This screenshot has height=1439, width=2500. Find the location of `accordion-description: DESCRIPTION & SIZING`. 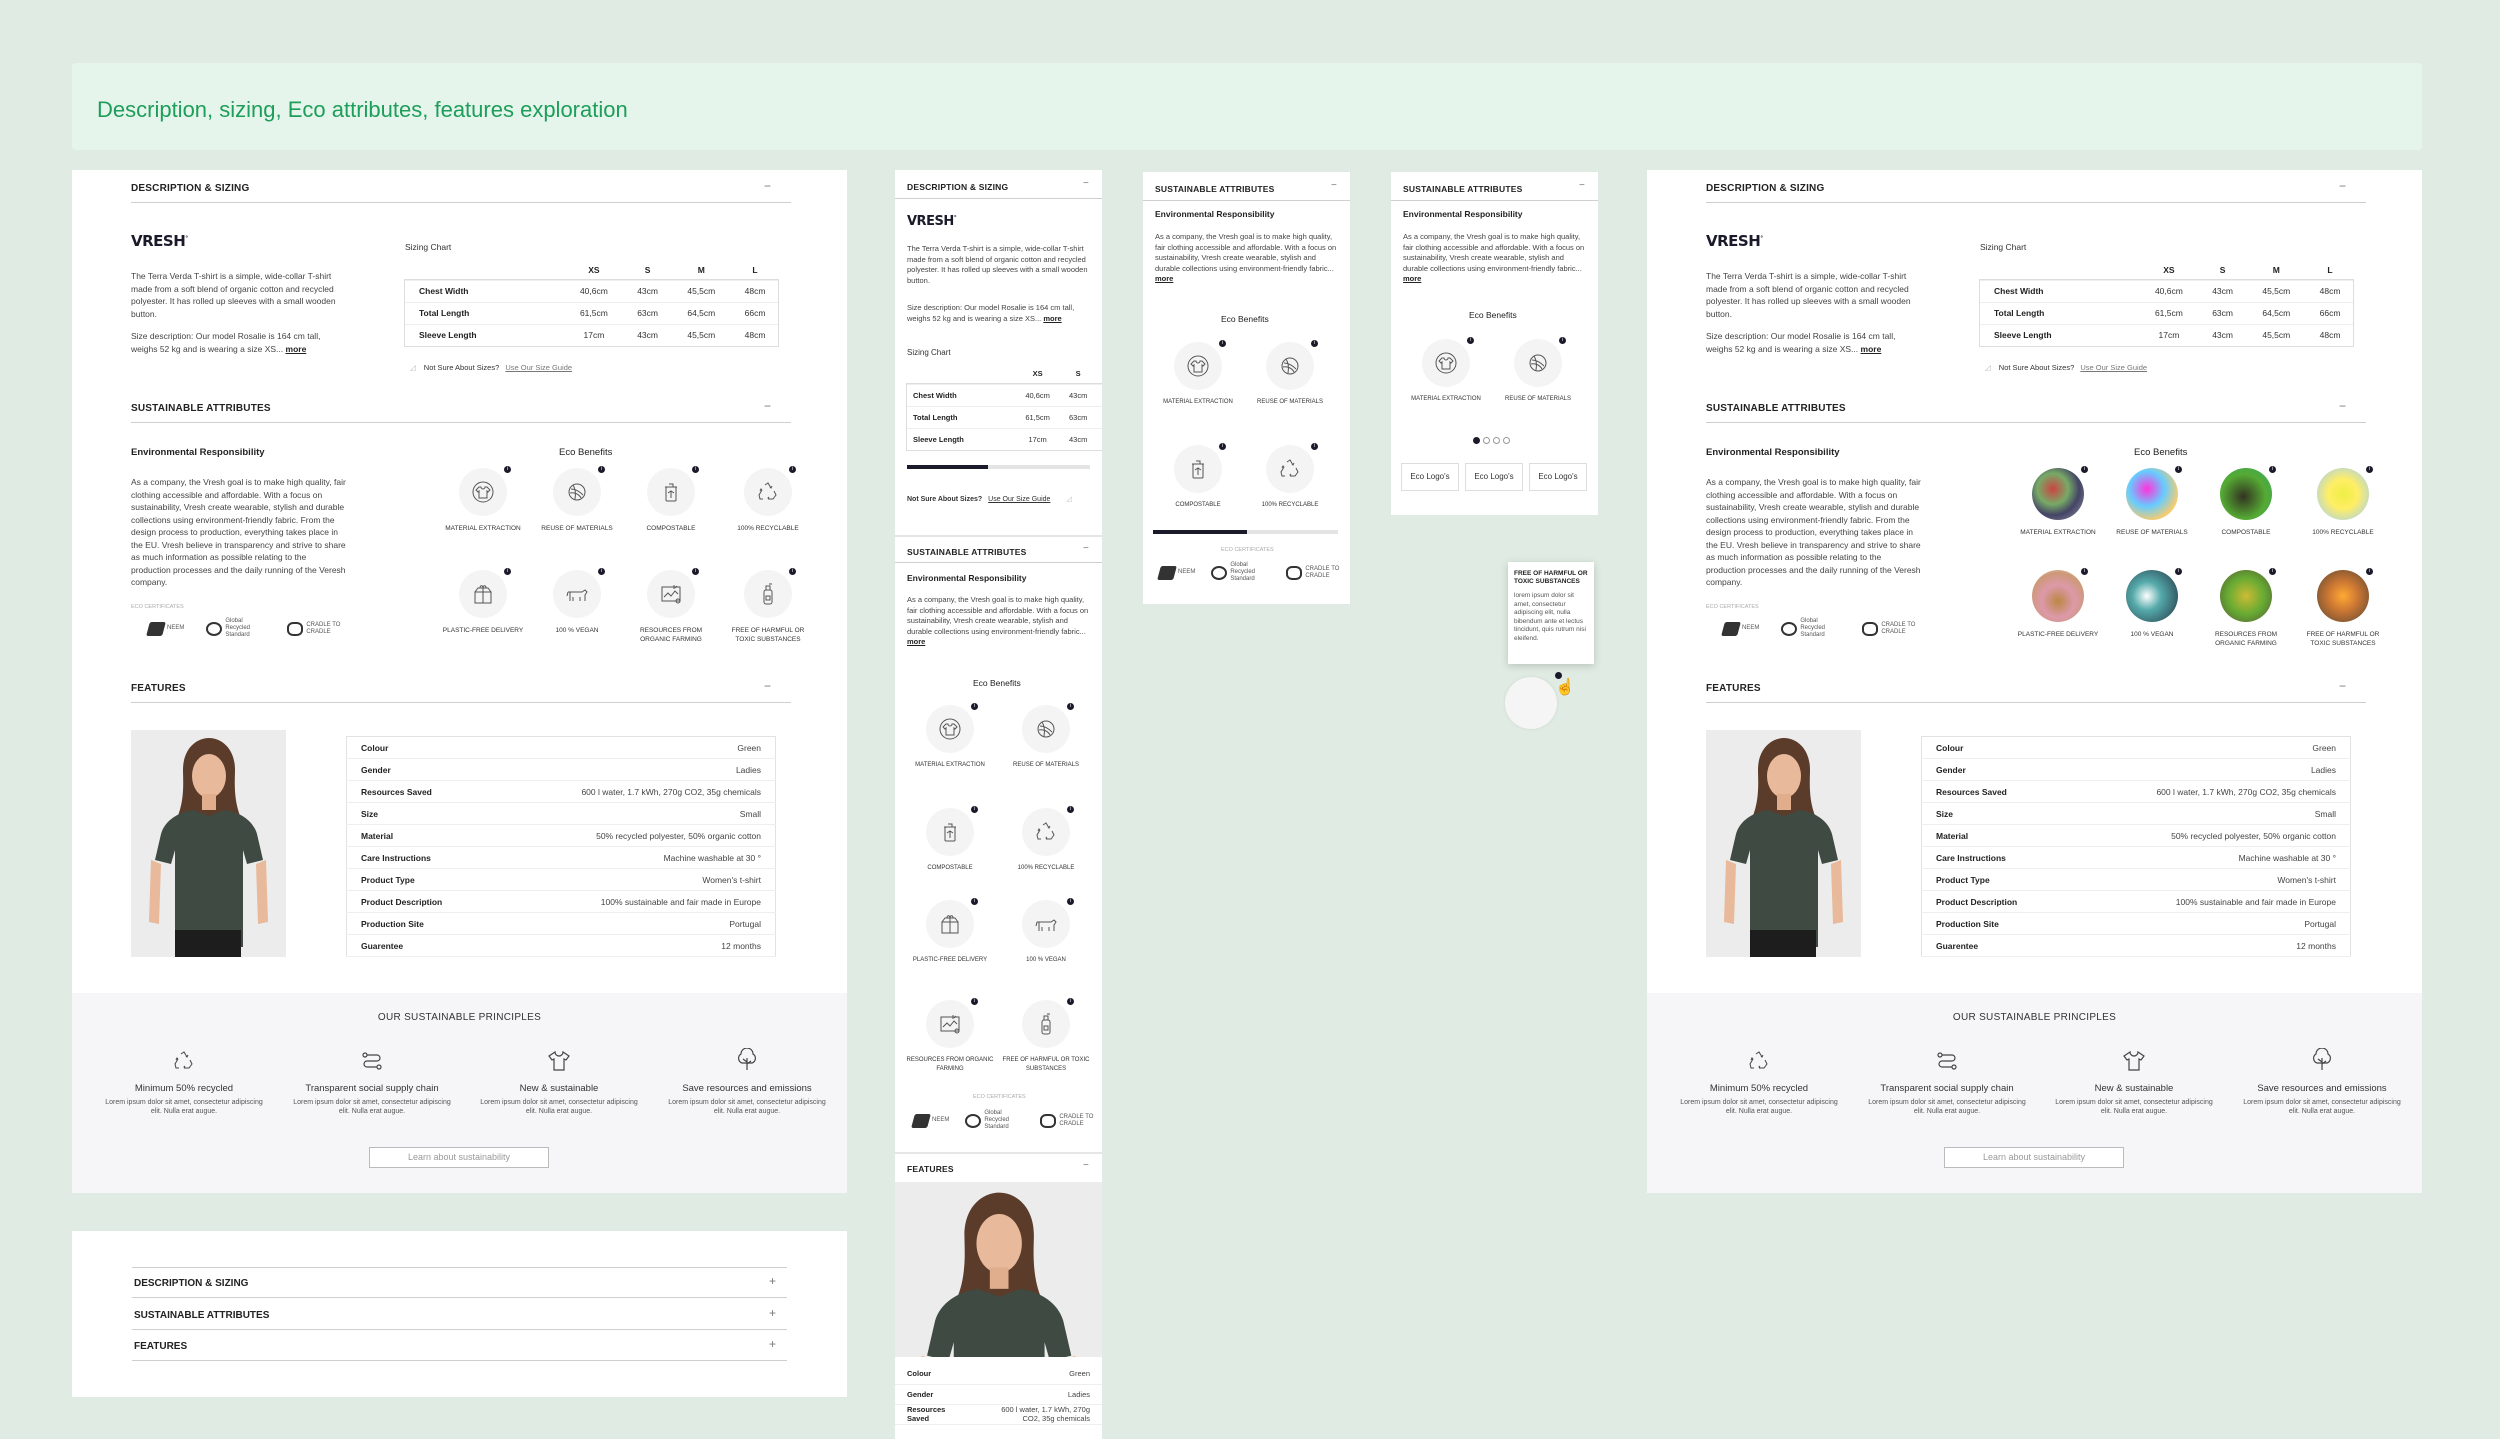

accordion-description: DESCRIPTION & SIZING is located at coordinates (191, 1283).